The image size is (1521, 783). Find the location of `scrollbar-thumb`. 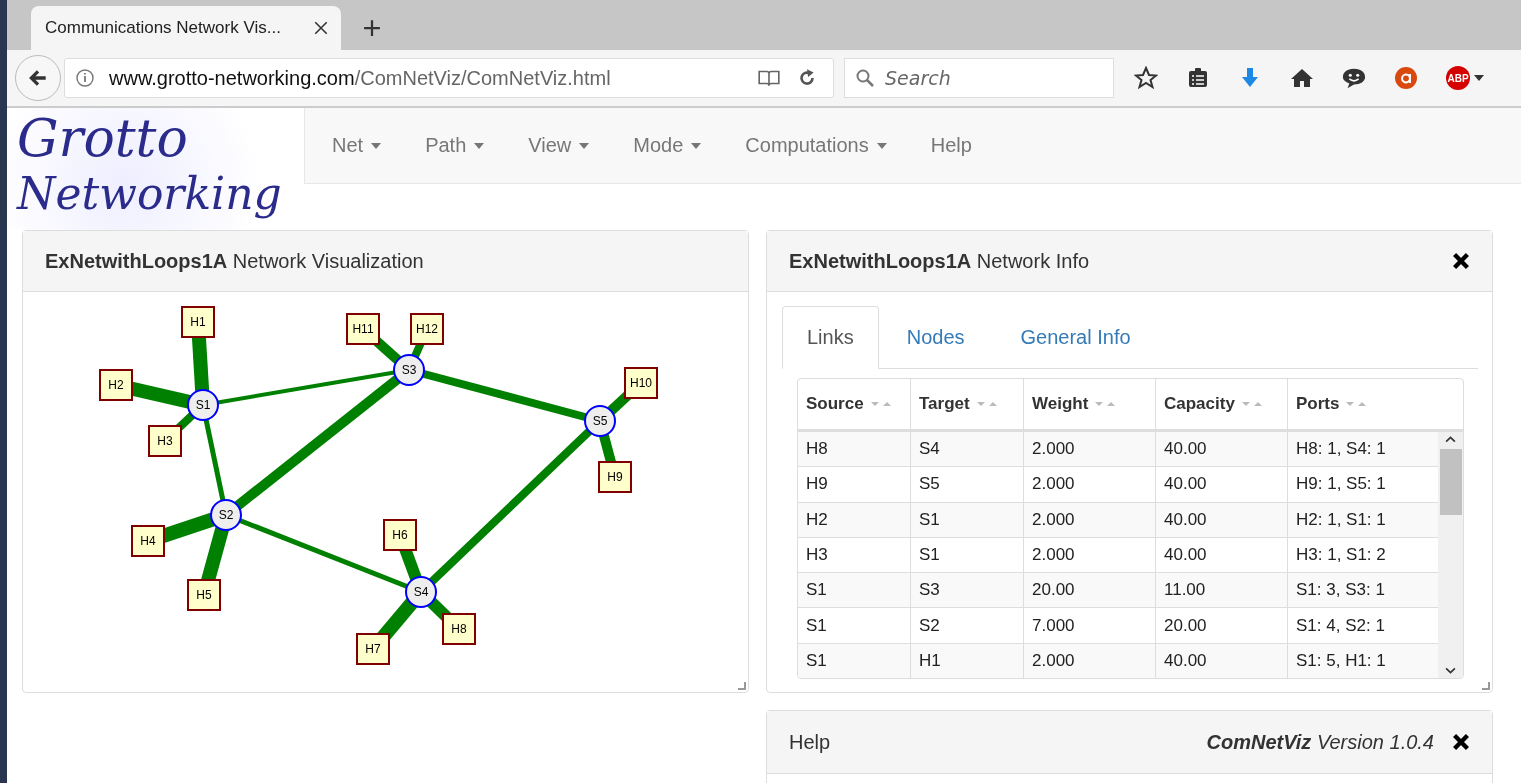

scrollbar-thumb is located at coordinates (1450, 482).